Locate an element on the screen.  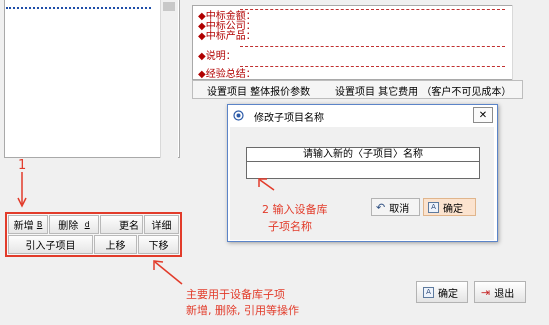
delete-shortcut-key: d is located at coordinates (87, 224).